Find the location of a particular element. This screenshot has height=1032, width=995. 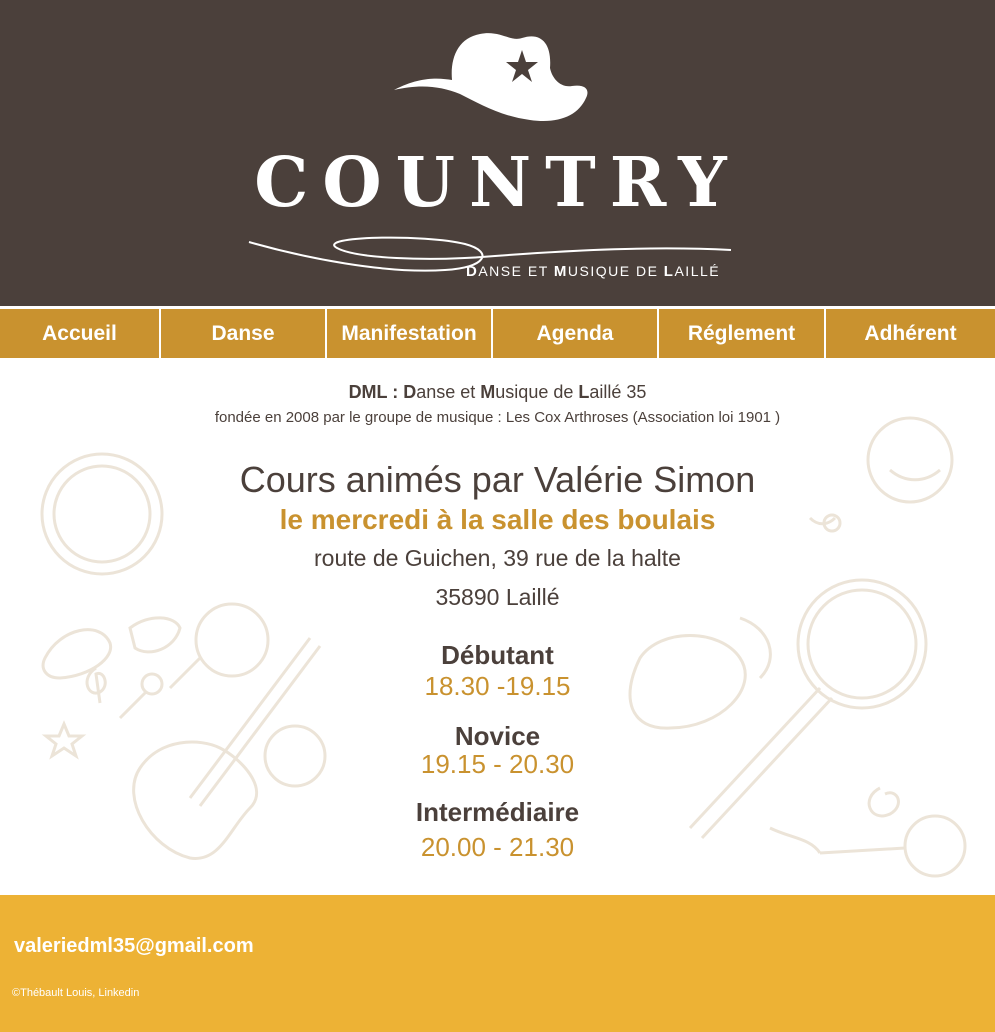

intro-title: DML : Danse et Musique de Laillé 35 is located at coordinates (497, 392).